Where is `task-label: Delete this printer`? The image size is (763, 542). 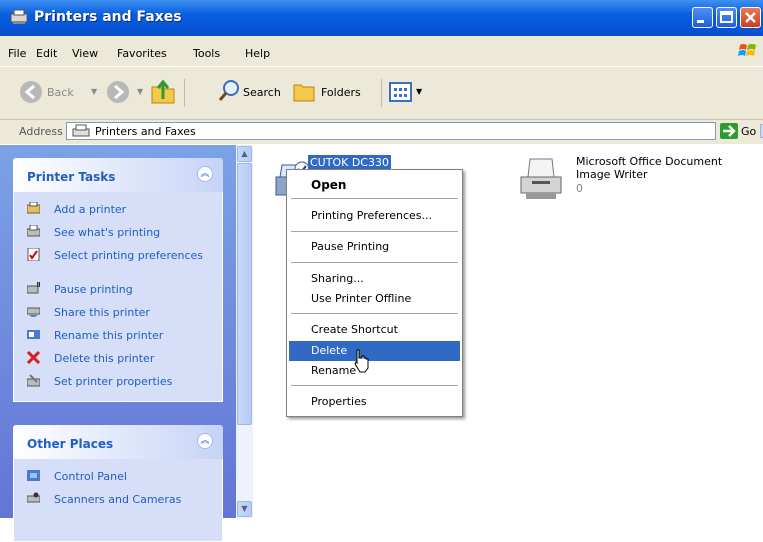
task-label: Delete this printer is located at coordinates (104, 358).